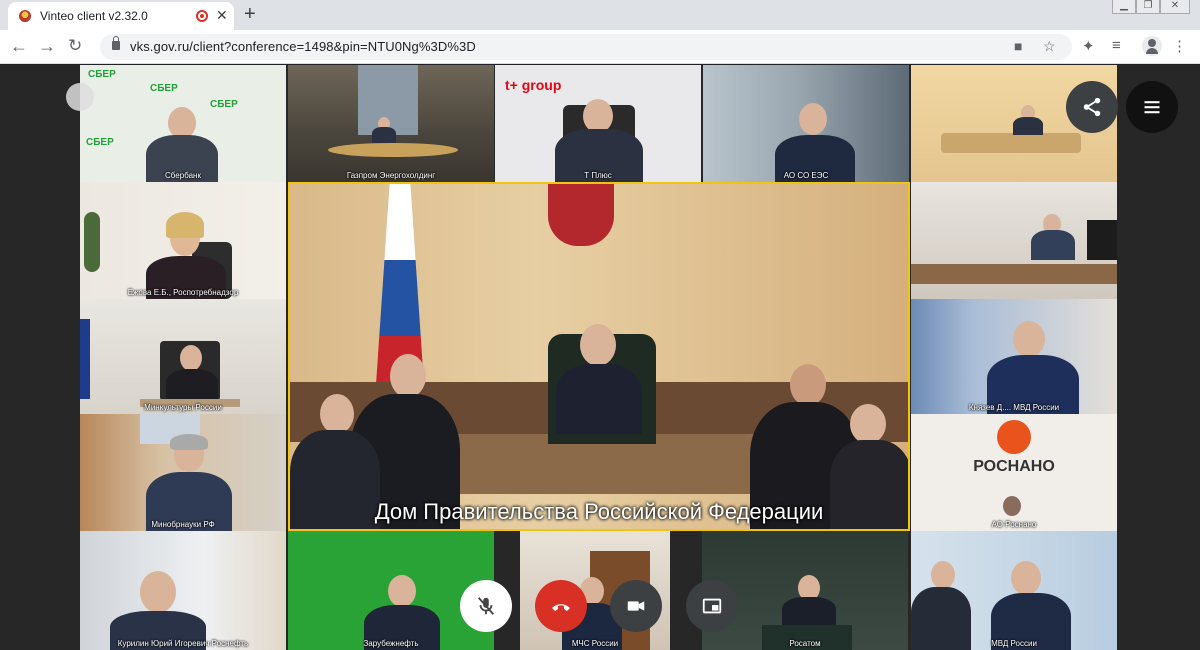 This screenshot has width=1200, height=650. I want to click on participant-label: МВД России, so click(1014, 643).